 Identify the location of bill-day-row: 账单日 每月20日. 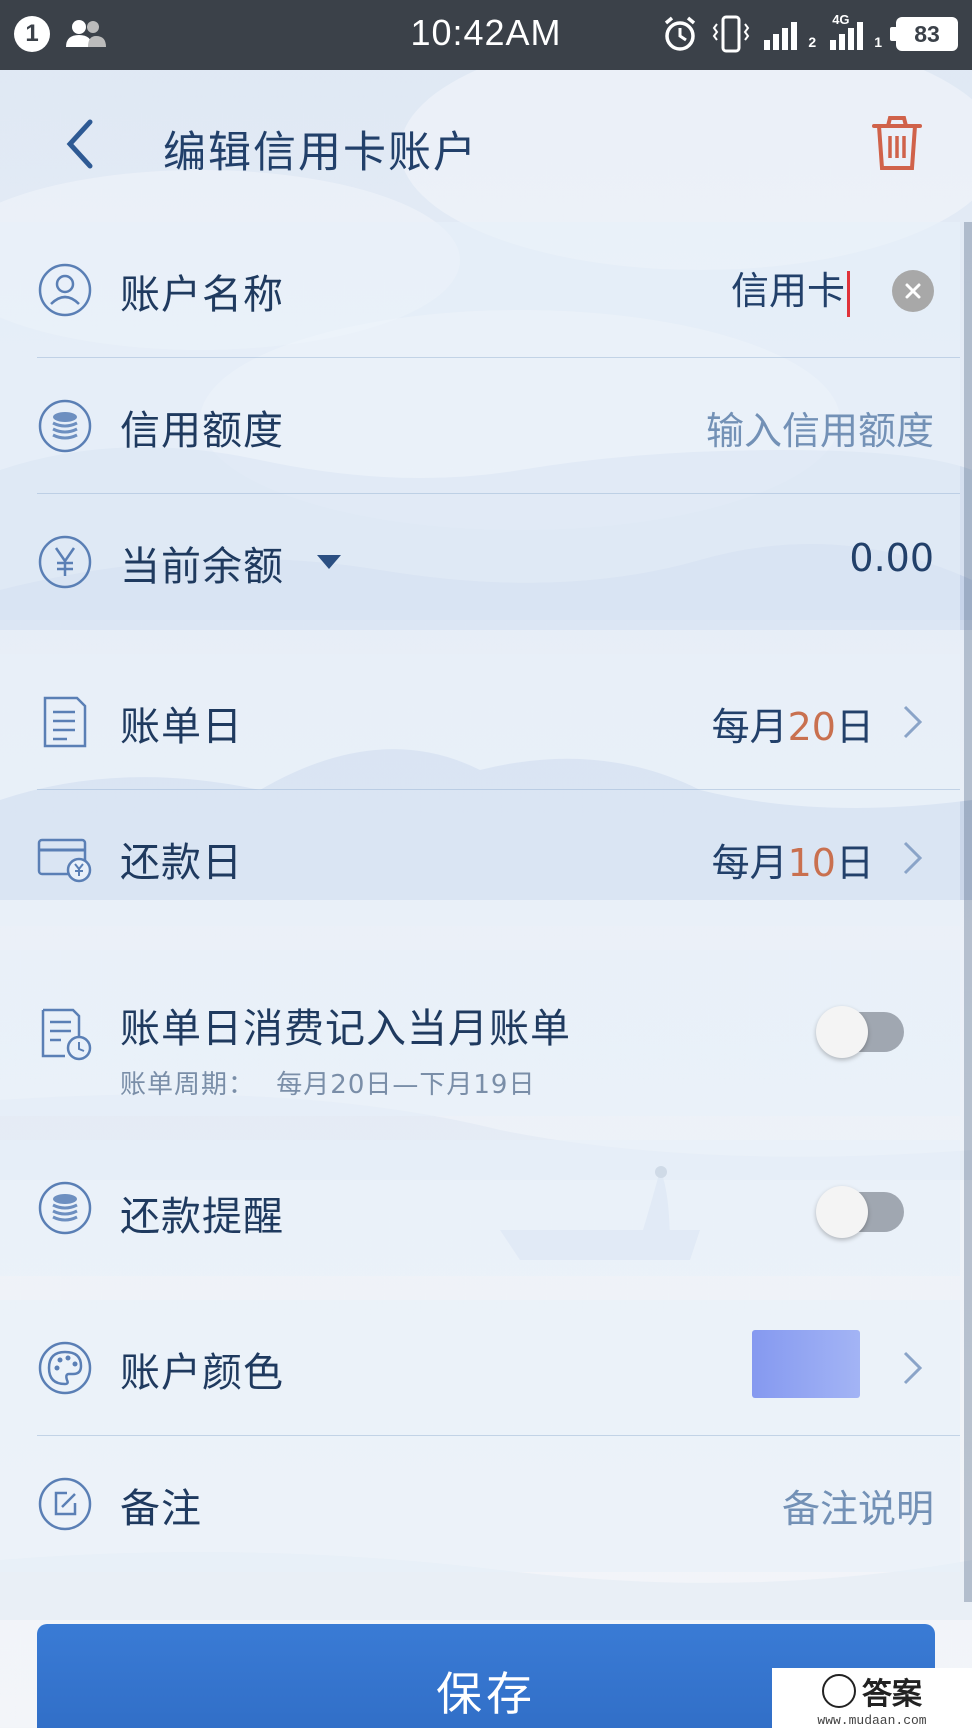
(480, 722).